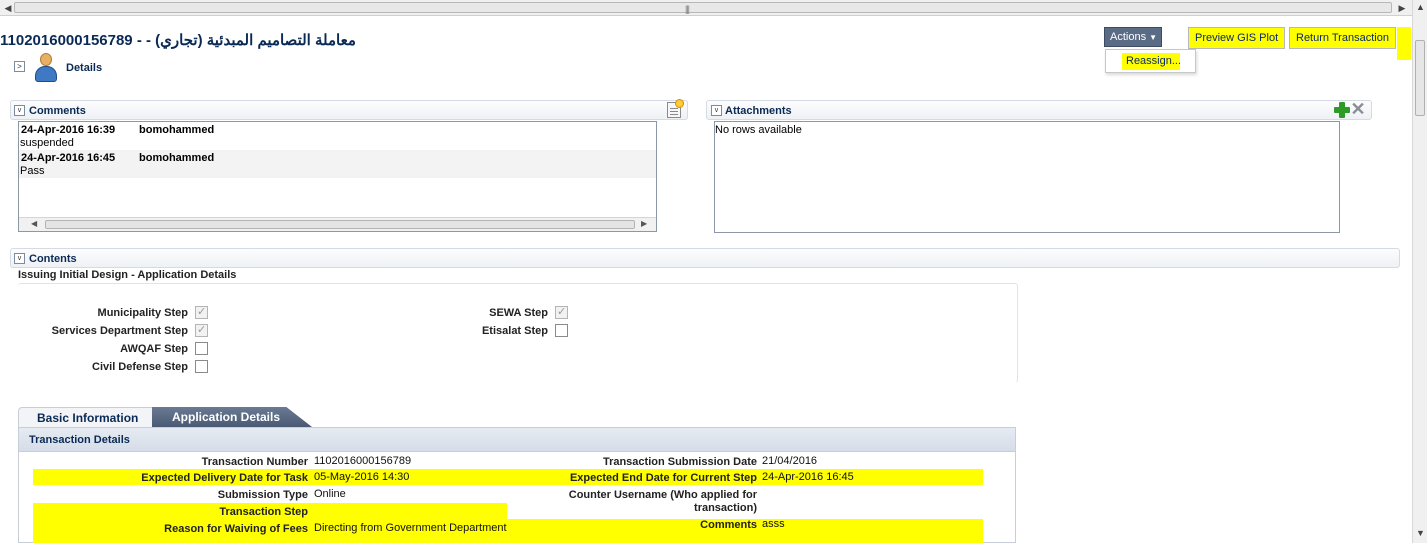  What do you see at coordinates (236, 529) in the screenshot?
I see `waiving-reason-label: Reason for Waiving of Fees` at bounding box center [236, 529].